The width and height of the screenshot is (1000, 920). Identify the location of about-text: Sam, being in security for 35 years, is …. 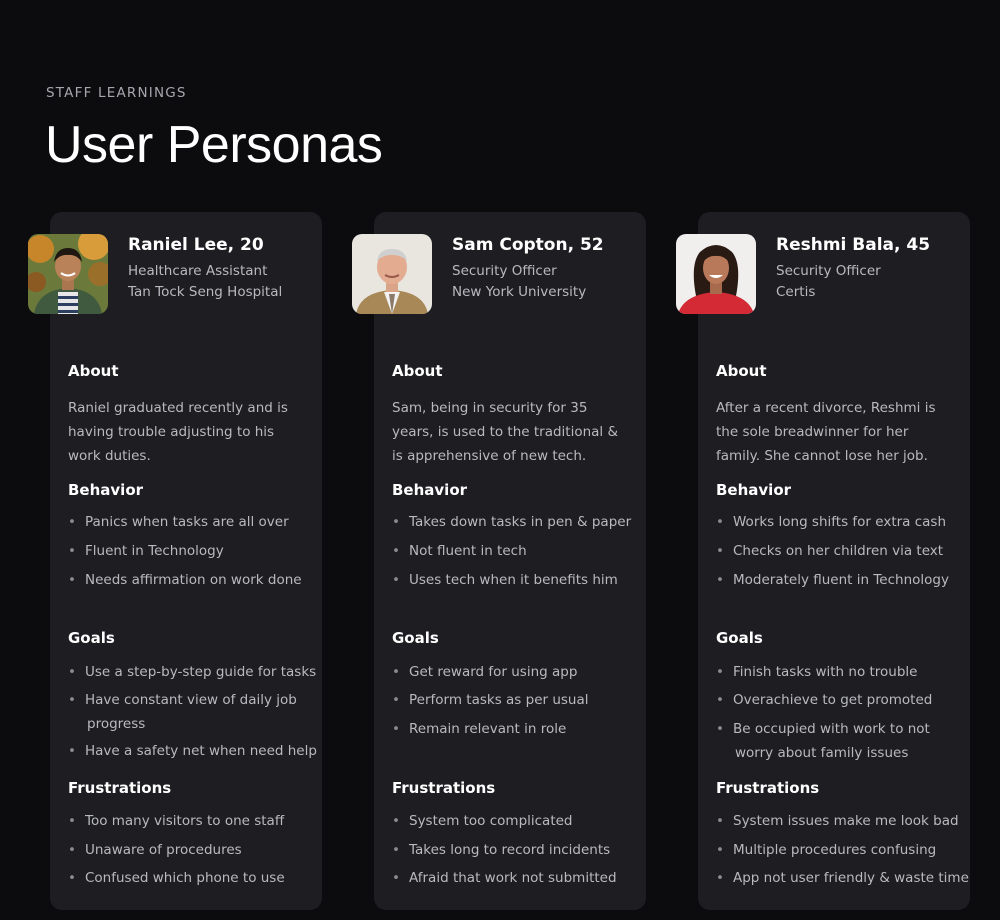
(505, 432).